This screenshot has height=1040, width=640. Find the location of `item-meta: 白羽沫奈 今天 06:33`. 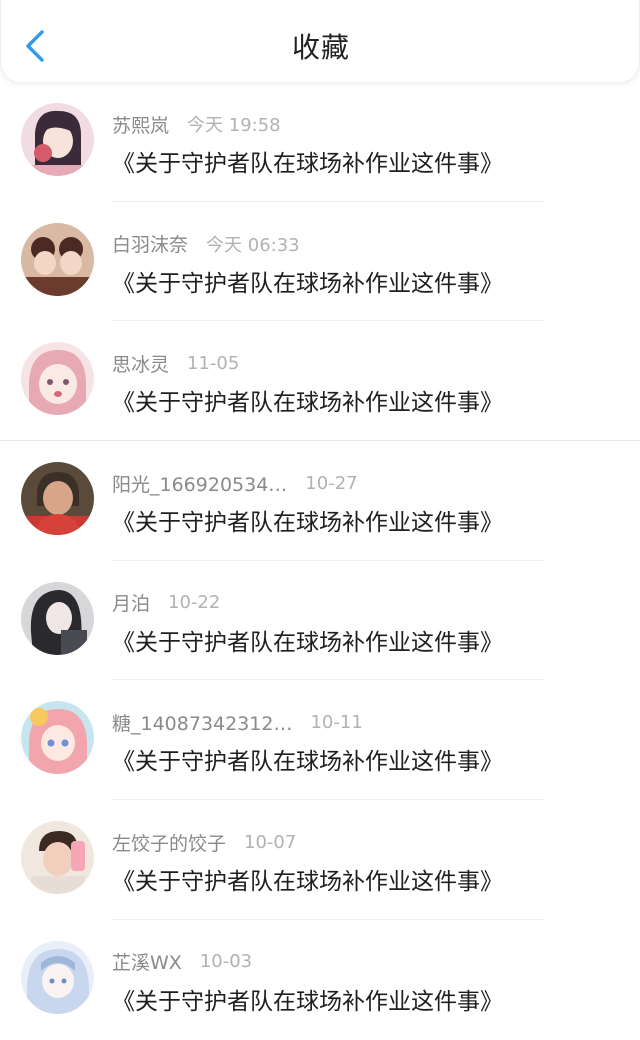

item-meta: 白羽沫奈 今天 06:33 is located at coordinates (206, 244).